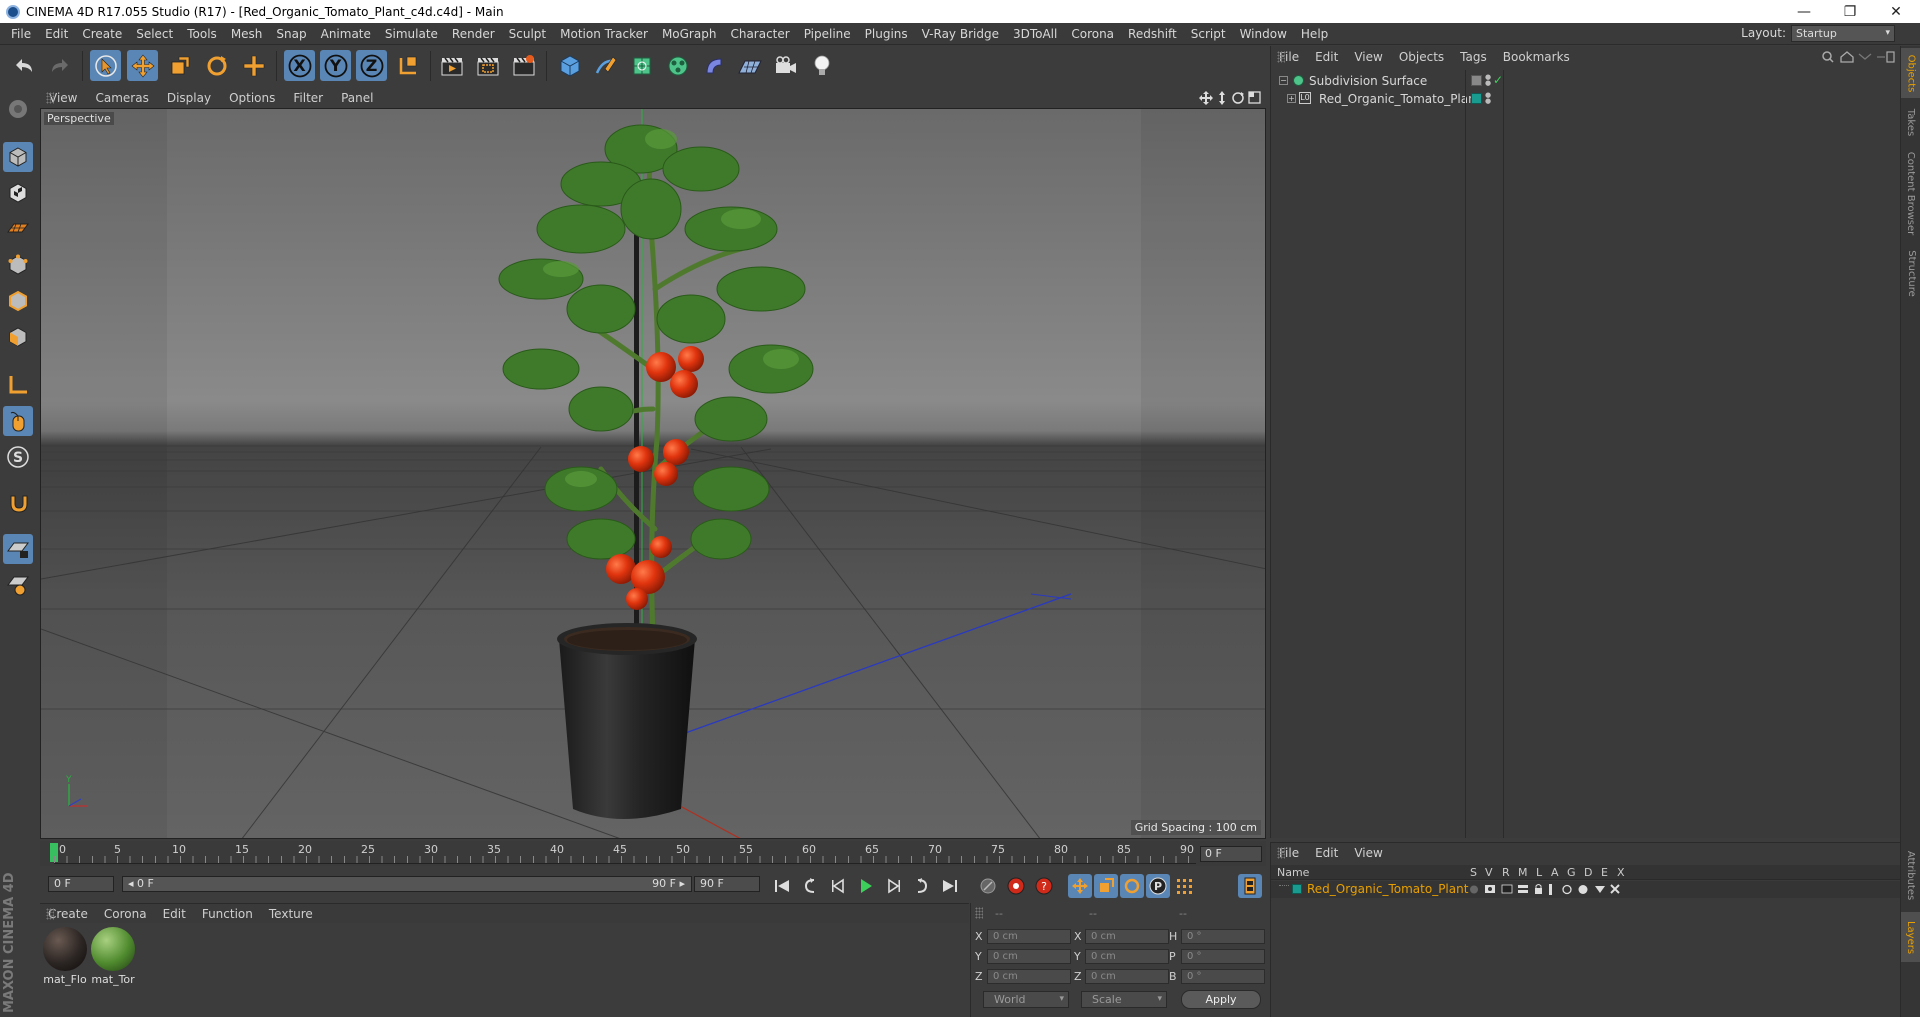 This screenshot has height=1017, width=1920. I want to click on snap-button, so click(18, 503).